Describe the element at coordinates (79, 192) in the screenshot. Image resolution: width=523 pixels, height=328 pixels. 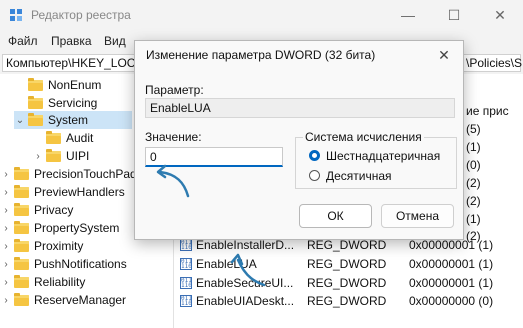
I see `tree-item-label: PreviewHandlers` at that location.